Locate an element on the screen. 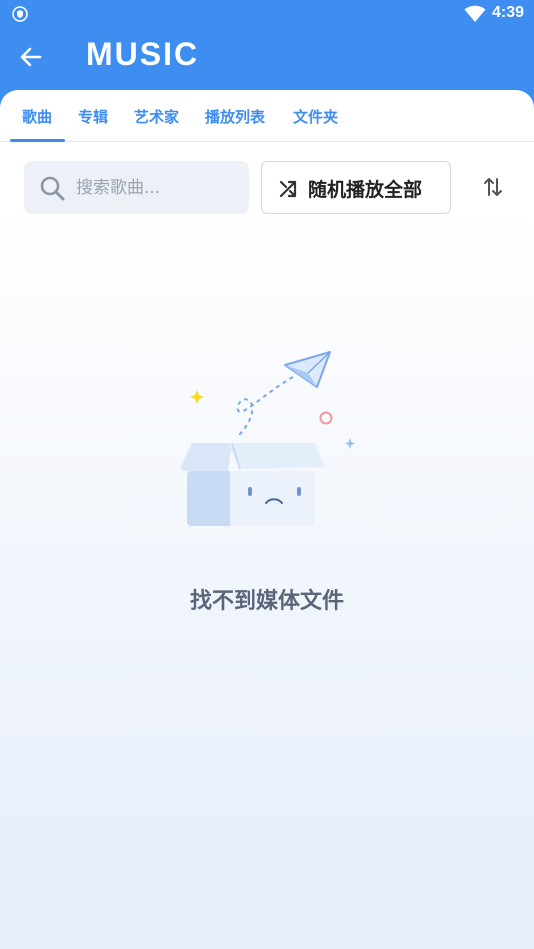 This screenshot has width=534, height=949. tab-indicator is located at coordinates (37, 140).